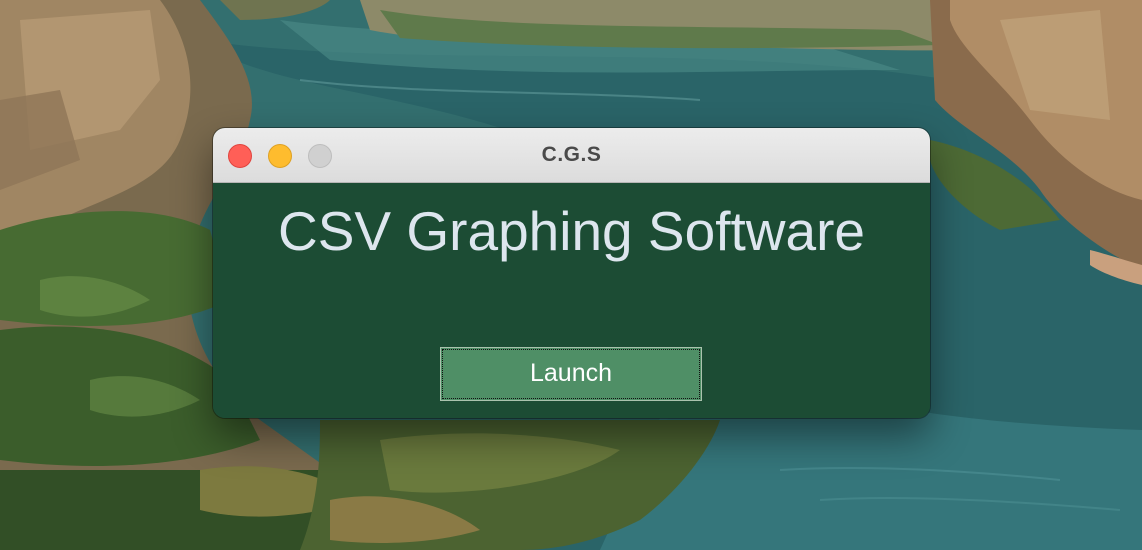 This screenshot has width=1142, height=550. I want to click on app-heading: CSV Graphing Software, so click(571, 231).